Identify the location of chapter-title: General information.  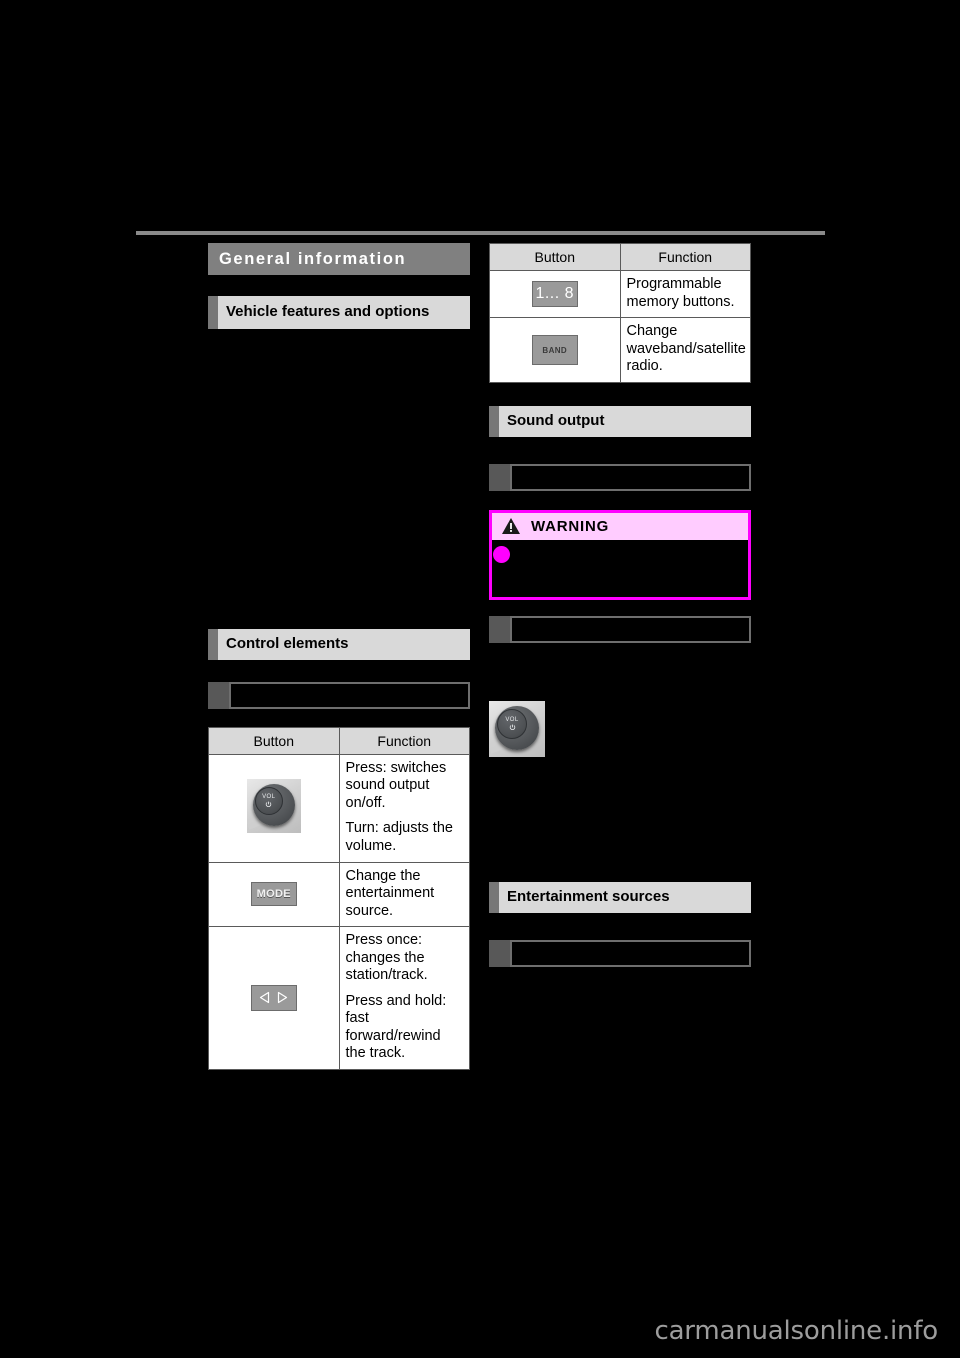
(313, 258).